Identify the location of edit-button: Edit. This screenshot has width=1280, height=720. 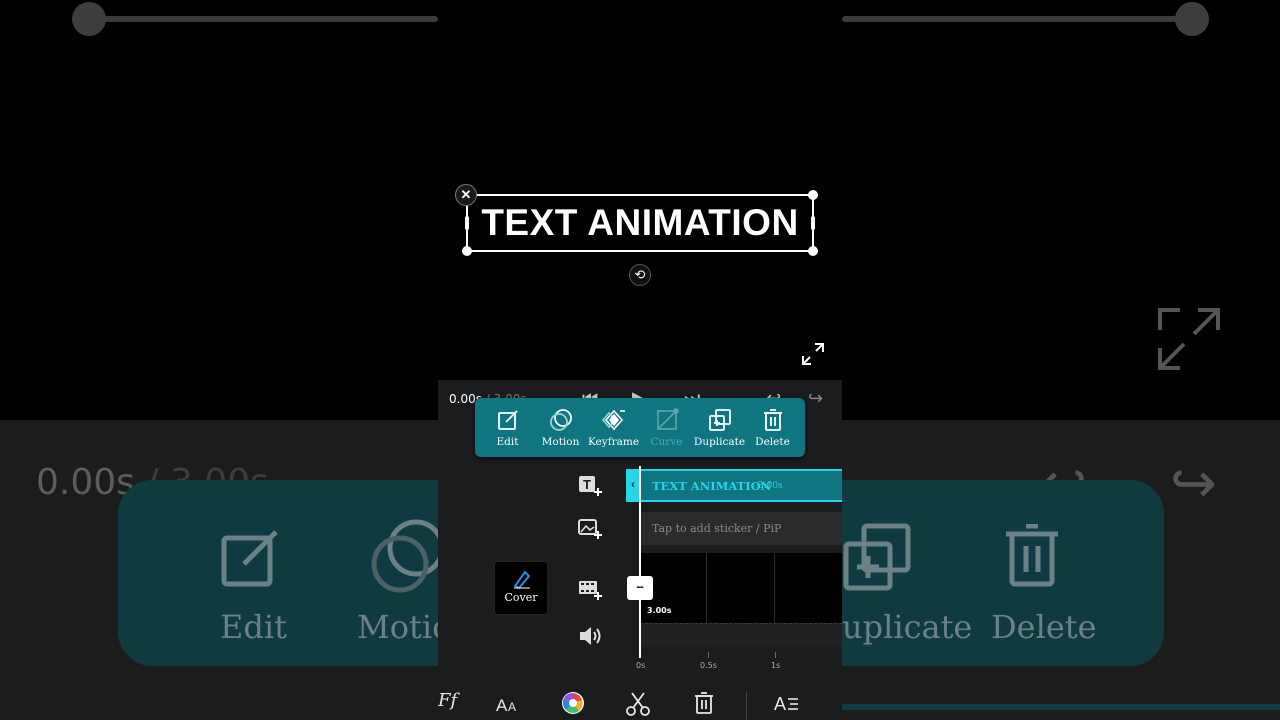
(508, 428).